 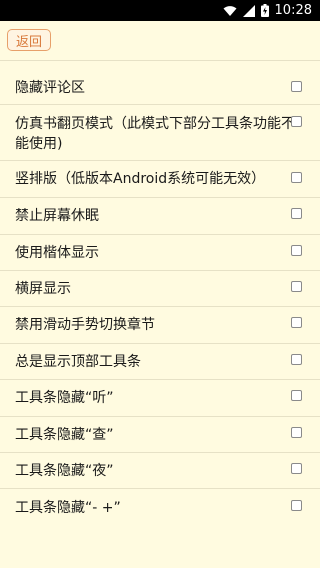 I want to click on wifi-icon, so click(x=230, y=10).